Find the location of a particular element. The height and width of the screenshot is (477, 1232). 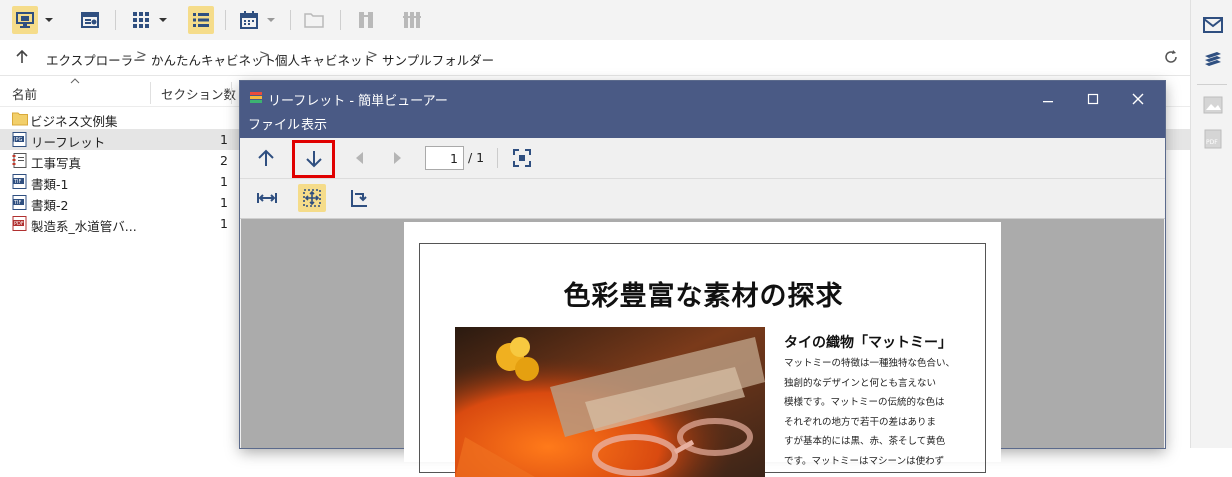

calendar-dropdown is located at coordinates (271, 20).